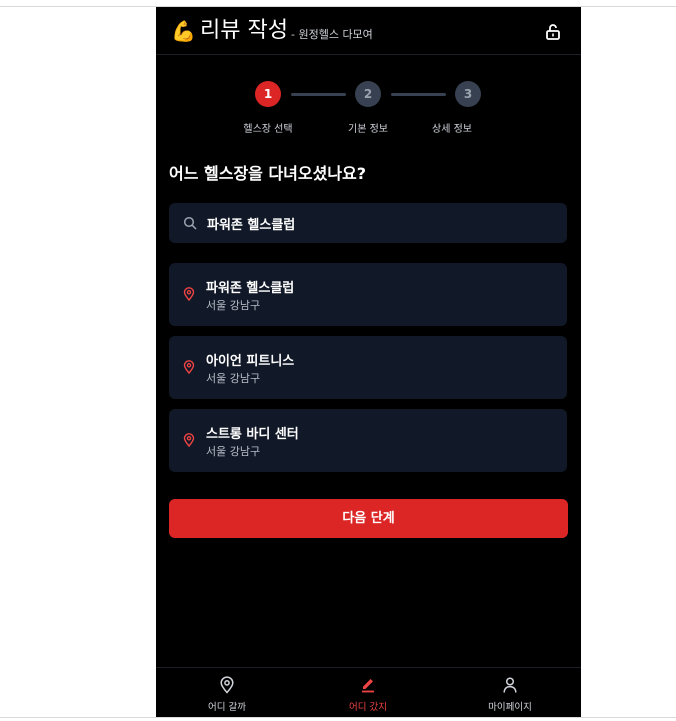 Image resolution: width=676 pixels, height=721 pixels. What do you see at coordinates (368, 94) in the screenshot?
I see `step-2-circle: 2` at bounding box center [368, 94].